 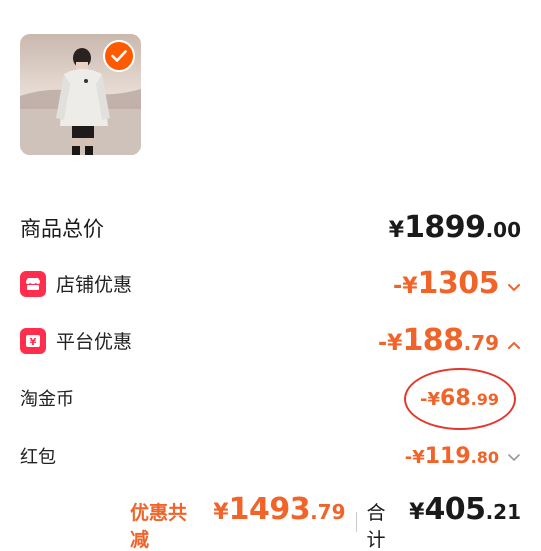 What do you see at coordinates (455, 509) in the screenshot?
I see `price-integer: 405` at bounding box center [455, 509].